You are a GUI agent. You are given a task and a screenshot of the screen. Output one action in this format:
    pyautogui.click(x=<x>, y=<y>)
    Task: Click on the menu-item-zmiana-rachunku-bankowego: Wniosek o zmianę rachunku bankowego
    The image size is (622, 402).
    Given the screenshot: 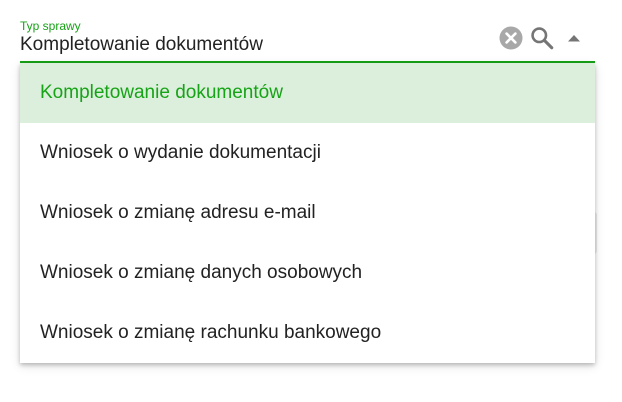 What is the action you would take?
    pyautogui.click(x=307, y=333)
    